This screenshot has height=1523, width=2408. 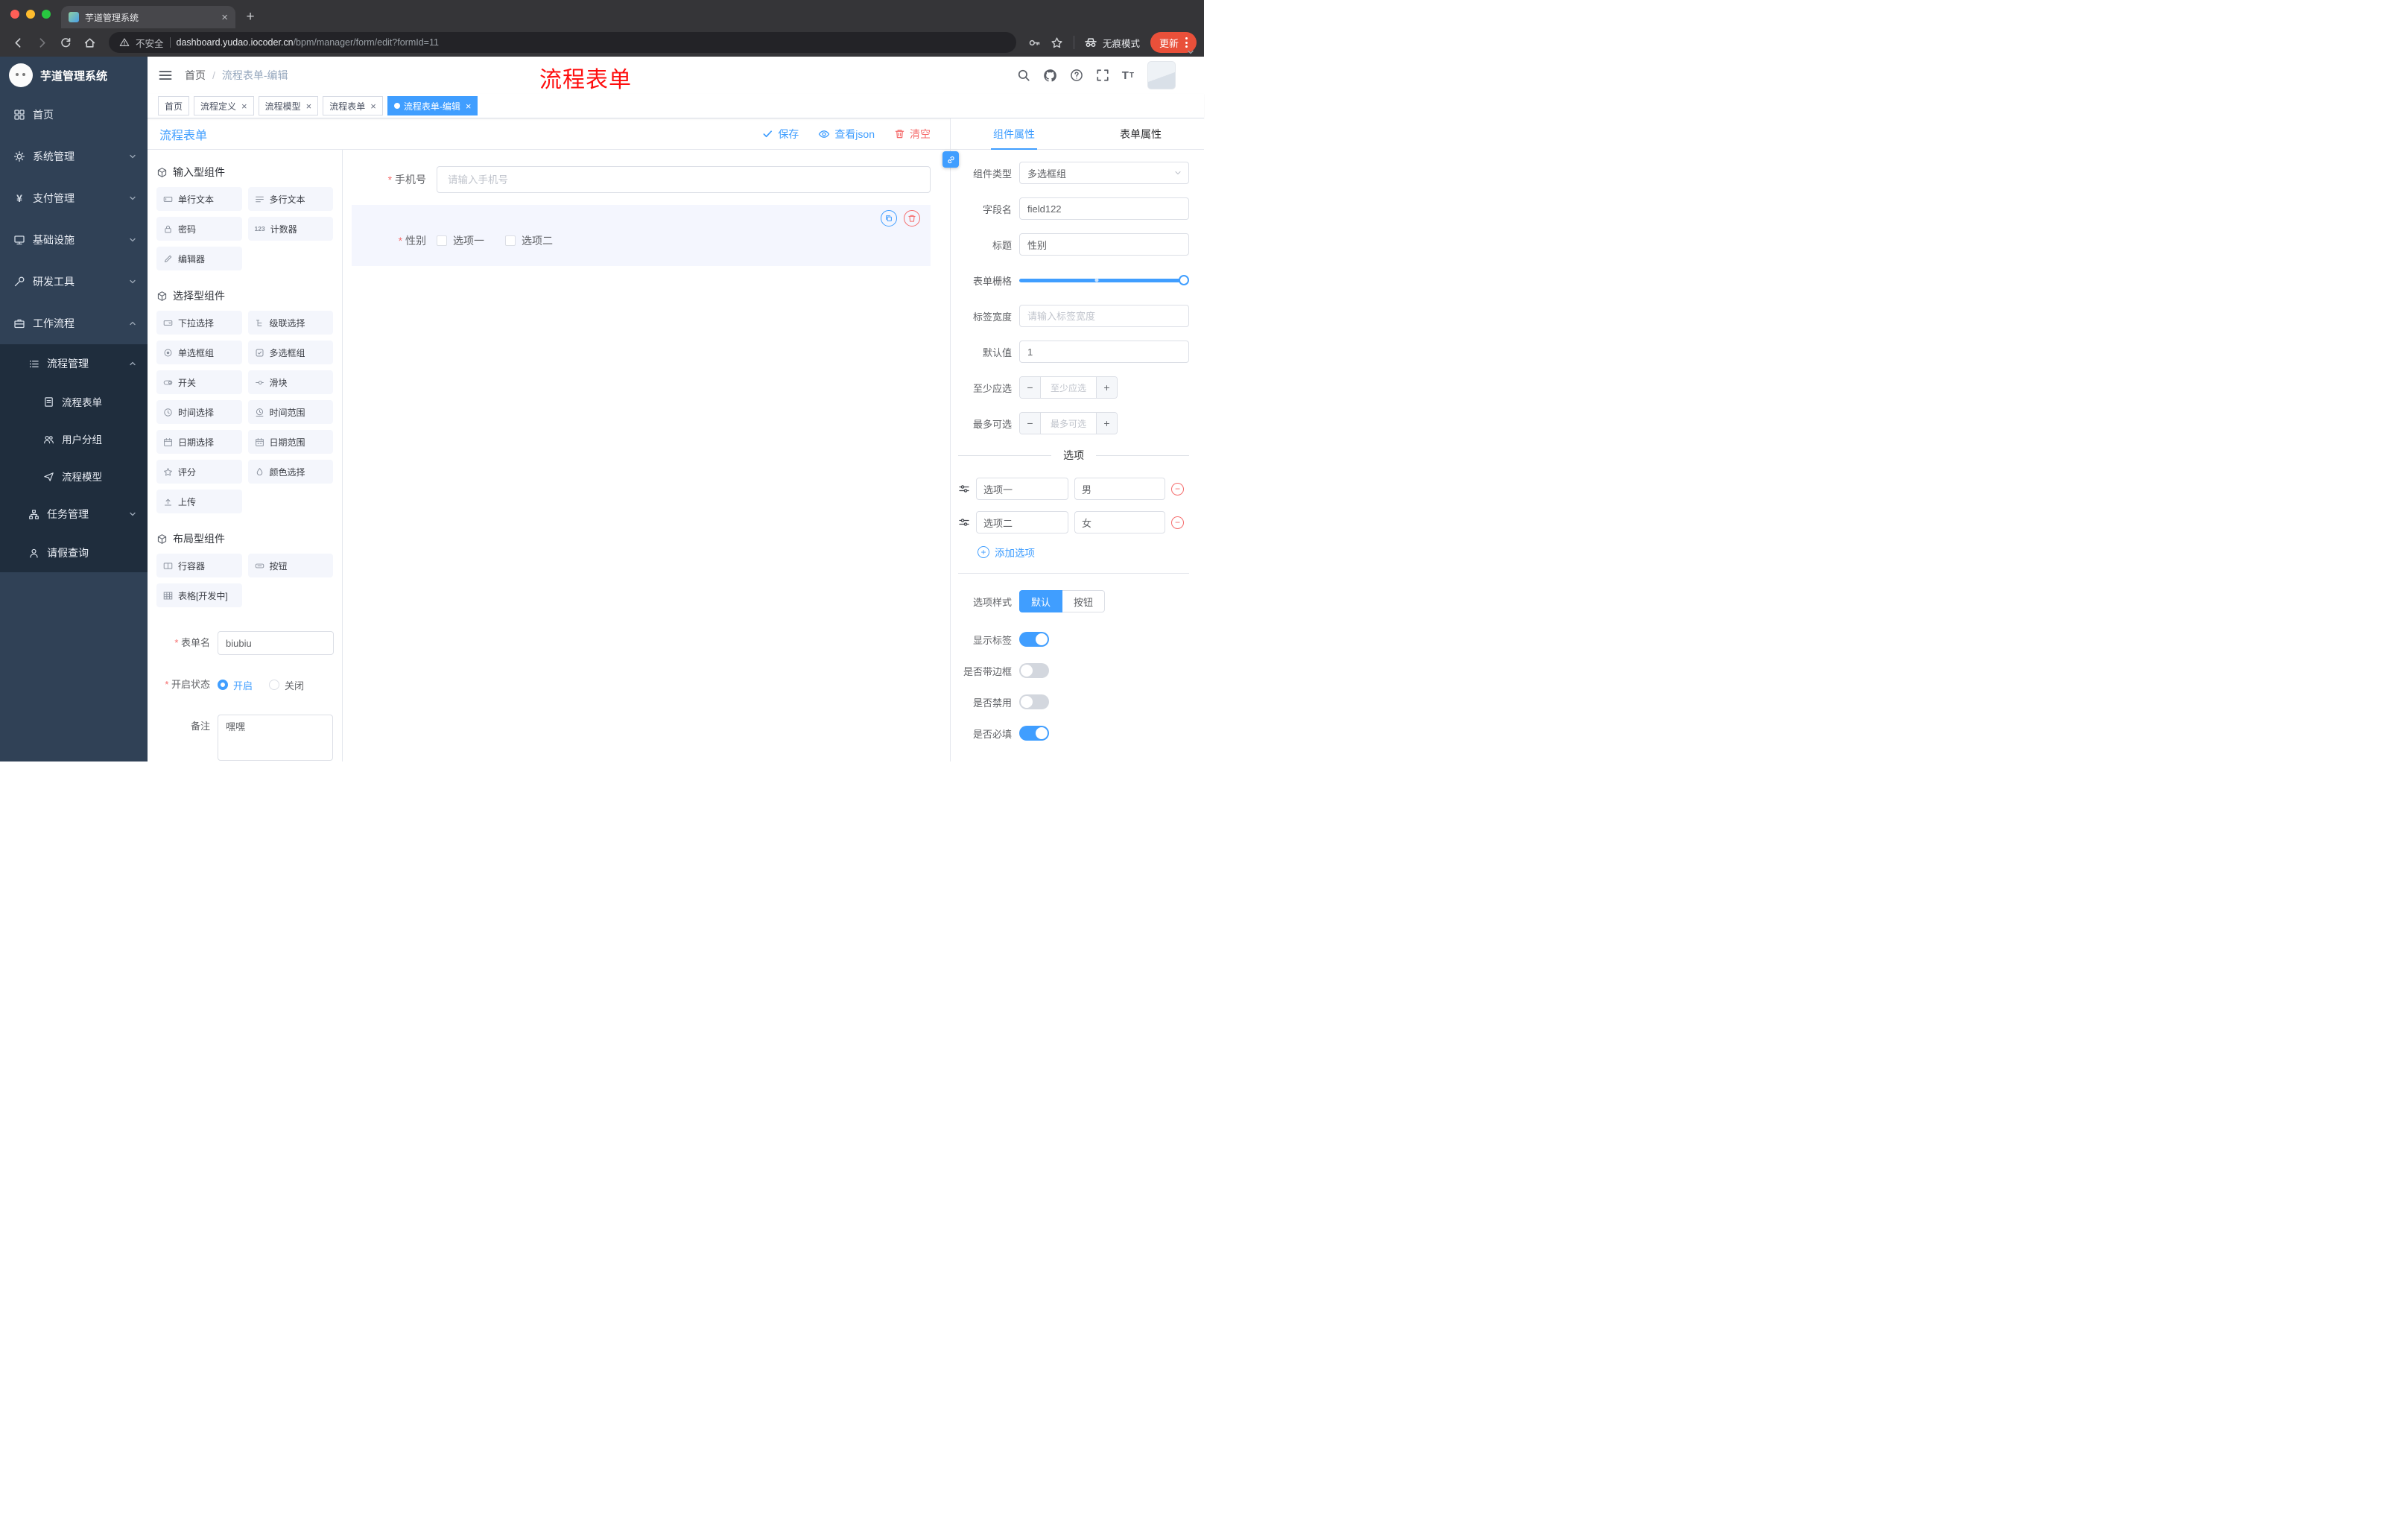 I want to click on data-binding-link-icon, so click(x=950, y=160).